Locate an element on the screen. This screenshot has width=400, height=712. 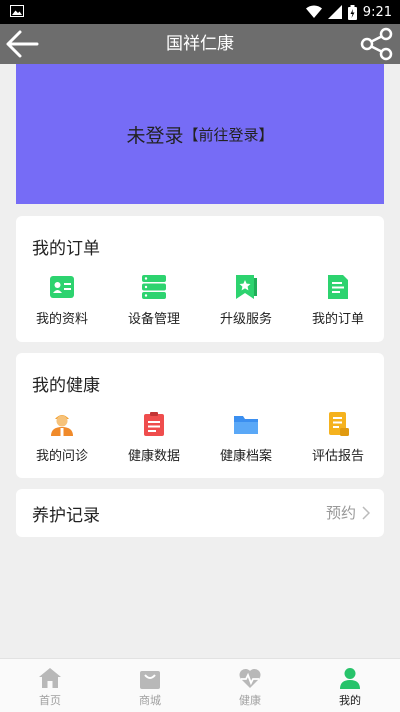
care-records-title: 养护记录 is located at coordinates (66, 516).